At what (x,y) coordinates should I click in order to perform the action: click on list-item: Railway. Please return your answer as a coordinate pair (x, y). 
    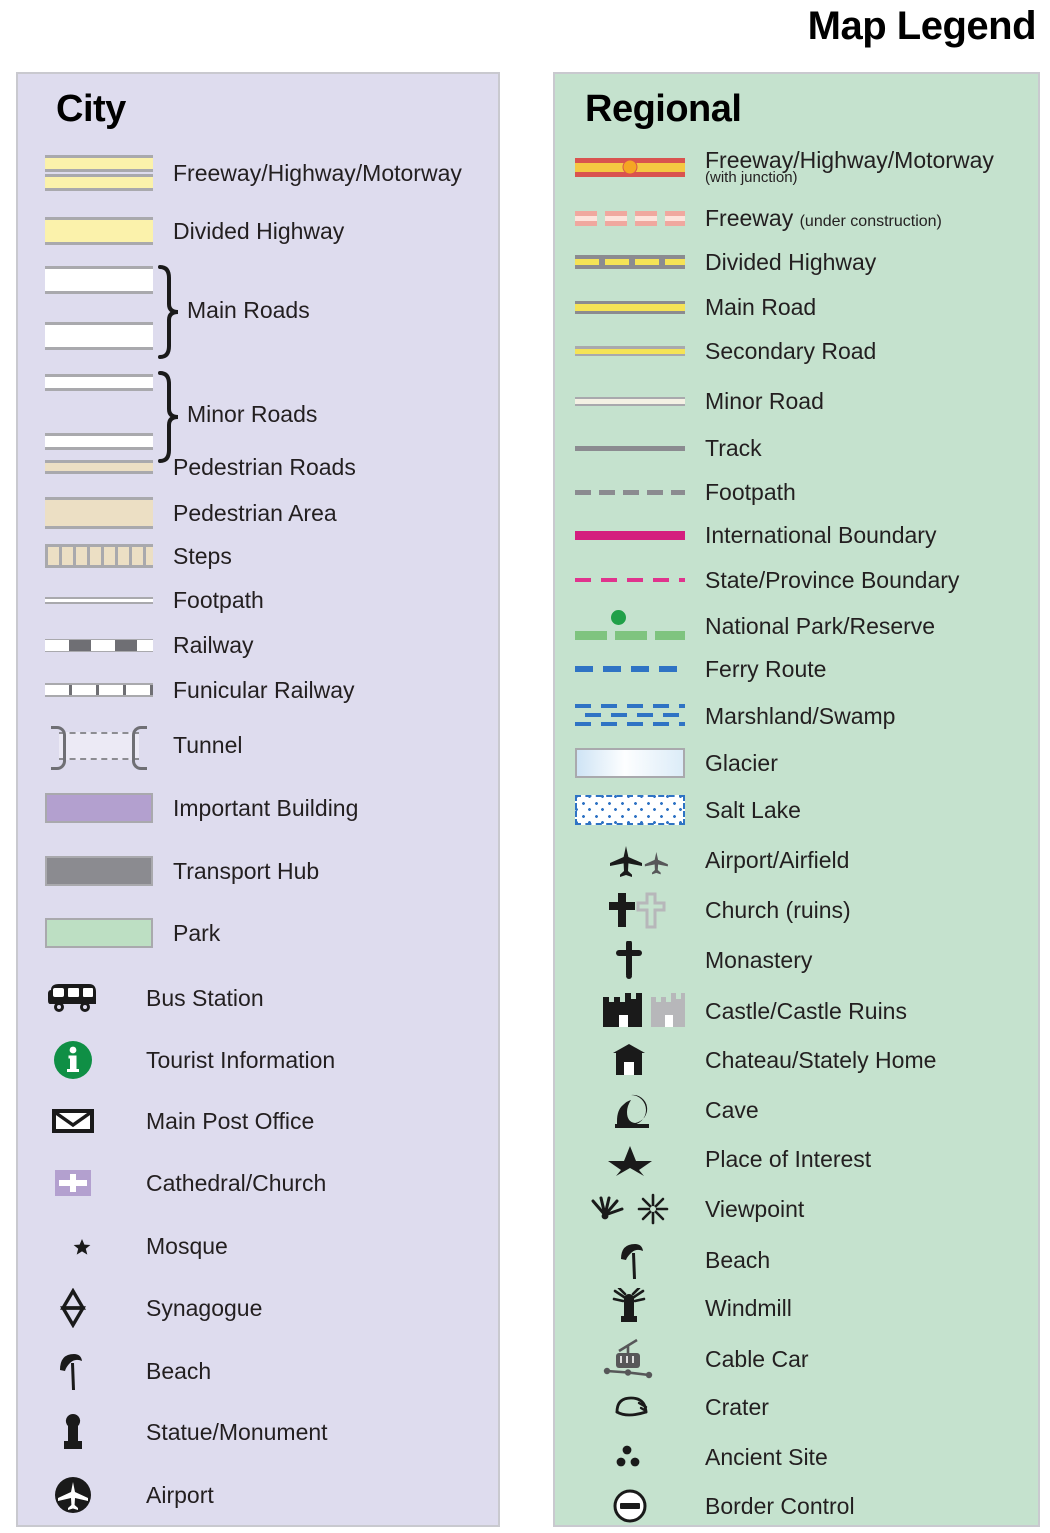
    Looking at the image, I should click on (258, 645).